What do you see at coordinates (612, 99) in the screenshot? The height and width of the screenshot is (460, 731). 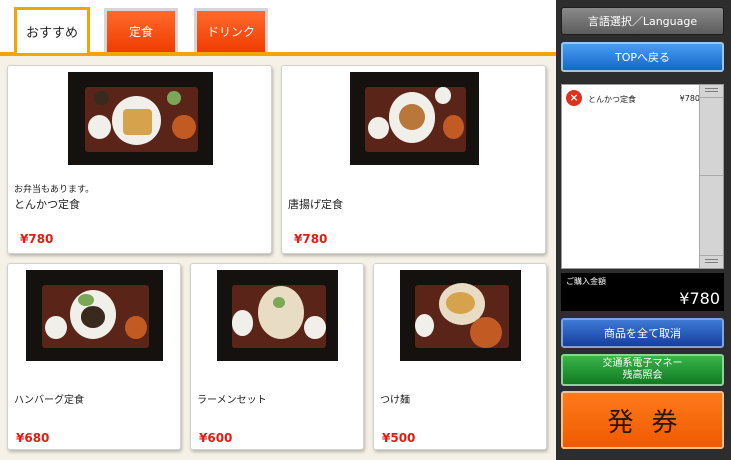 I see `cart-item-name: とんかつ定食` at bounding box center [612, 99].